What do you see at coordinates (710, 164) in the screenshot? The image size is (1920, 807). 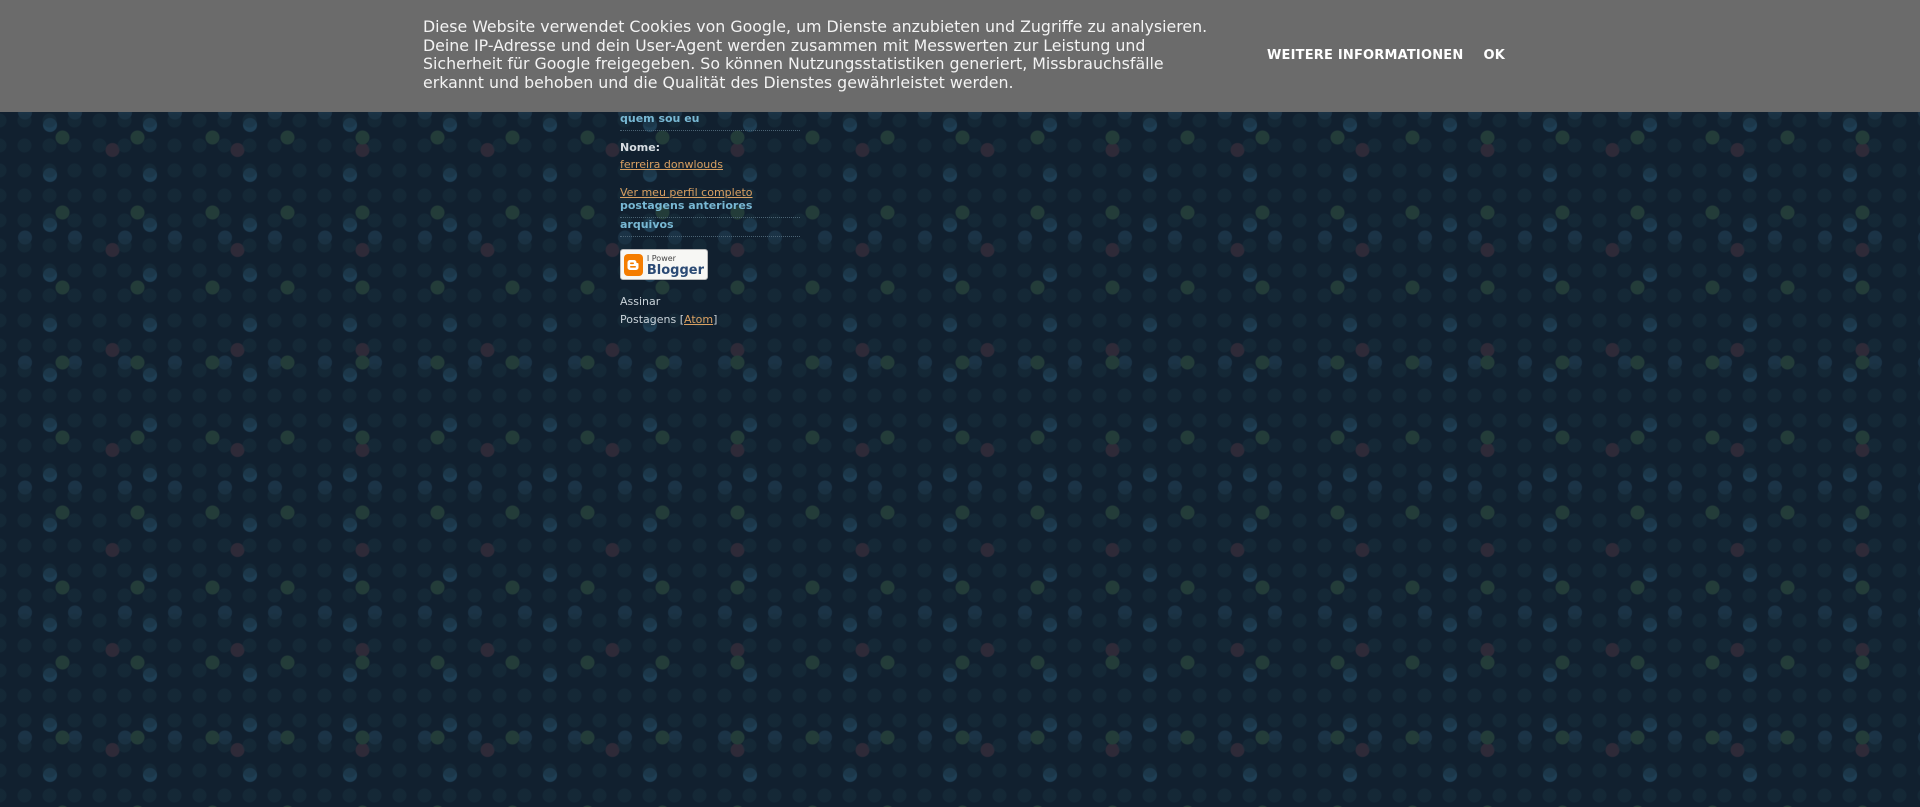 I see `profile-name-link: ferreira donwlouds` at bounding box center [710, 164].